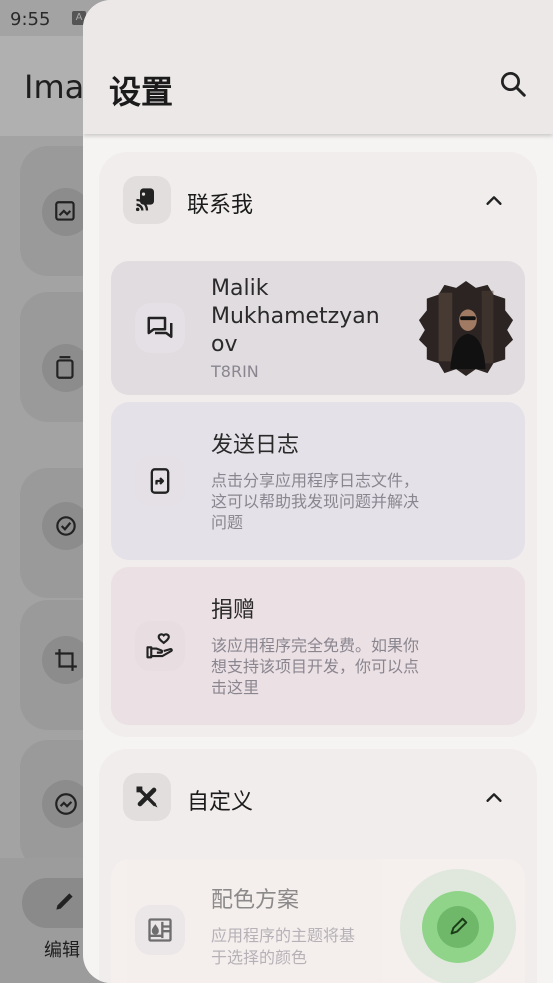 This screenshot has height=983, width=553. Describe the element at coordinates (65, 903) in the screenshot. I see `pencil-icon` at that location.